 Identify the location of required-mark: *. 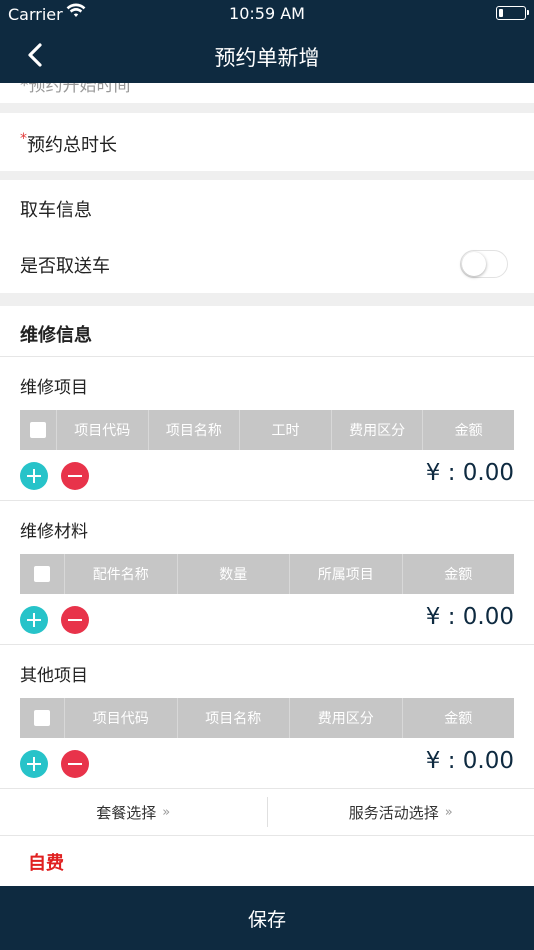
(23, 139).